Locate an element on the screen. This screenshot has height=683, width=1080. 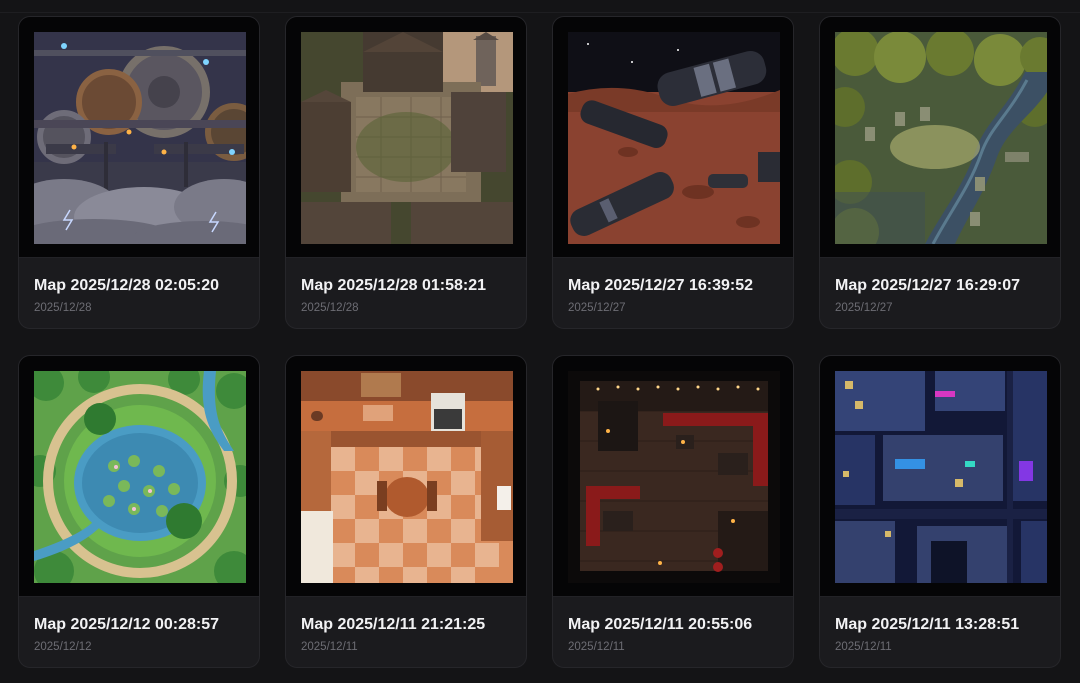
map-date: 2025/12/12 is located at coordinates (63, 647).